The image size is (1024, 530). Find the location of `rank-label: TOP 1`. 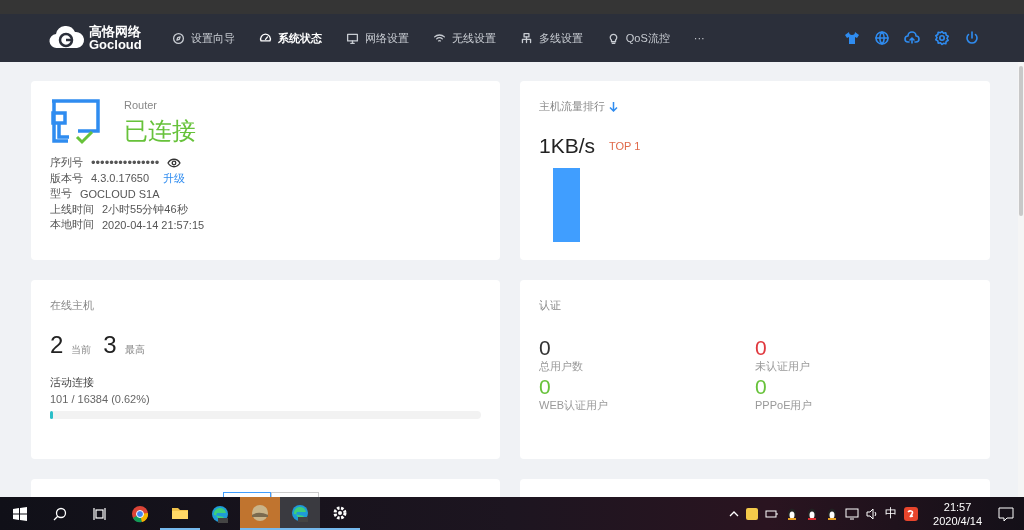

rank-label: TOP 1 is located at coordinates (625, 146).